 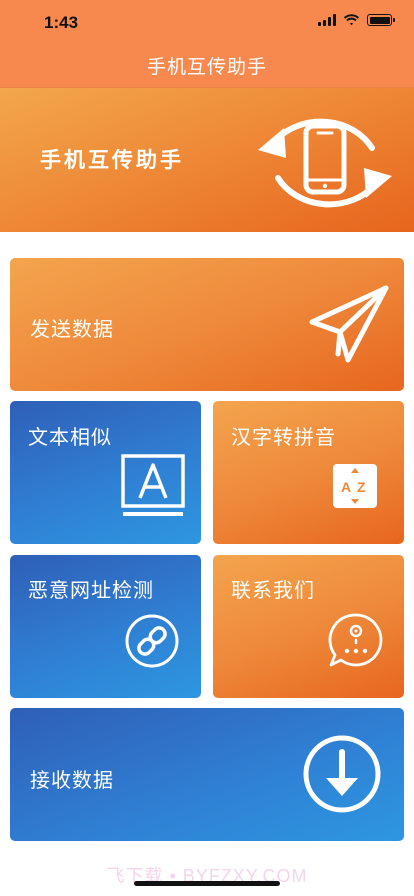 What do you see at coordinates (105, 472) in the screenshot?
I see `text-similarity-card: 文本相似` at bounding box center [105, 472].